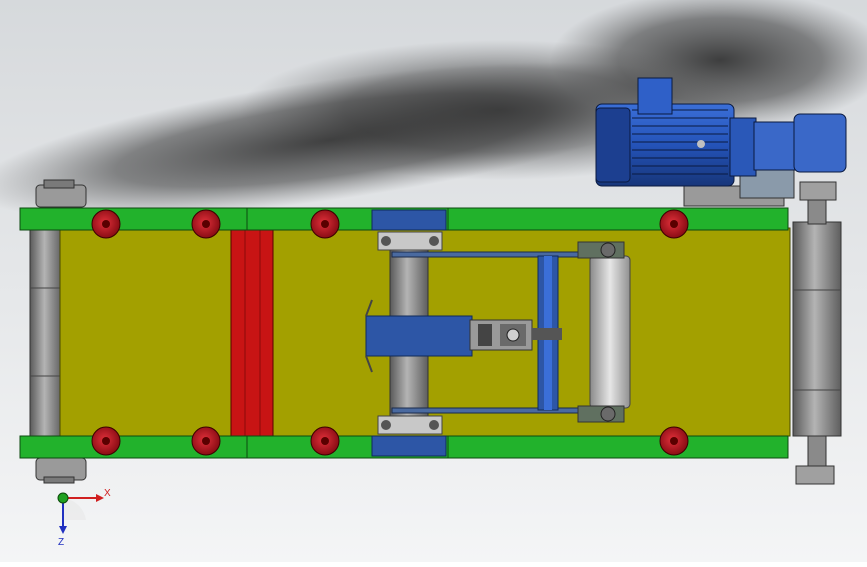 This screenshot has height=567, width=867. Describe the element at coordinates (107, 493) in the screenshot. I see `x-axis-label: X` at that location.